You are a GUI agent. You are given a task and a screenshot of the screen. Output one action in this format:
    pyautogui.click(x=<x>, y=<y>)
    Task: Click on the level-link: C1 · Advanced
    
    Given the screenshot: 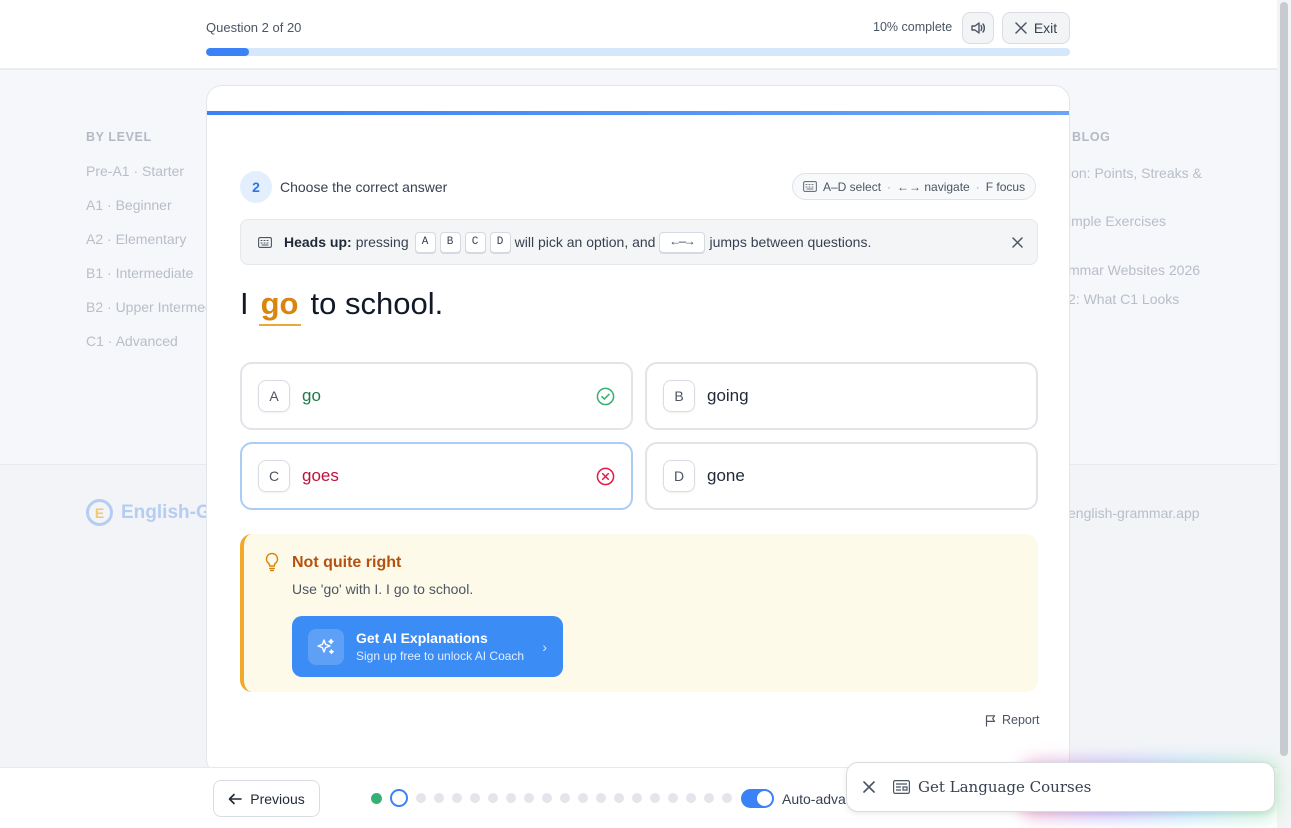 What is the action you would take?
    pyautogui.click(x=149, y=350)
    